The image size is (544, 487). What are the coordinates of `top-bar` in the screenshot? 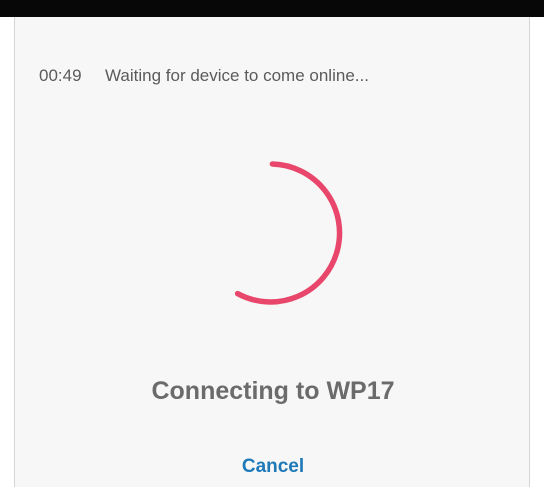 It's located at (272, 8).